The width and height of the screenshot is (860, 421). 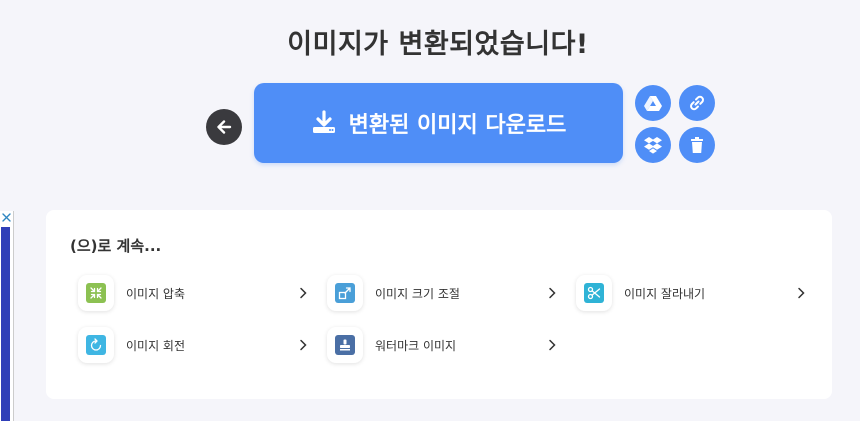 What do you see at coordinates (193, 293) in the screenshot?
I see `continue-option-compress: 이미지 압축` at bounding box center [193, 293].